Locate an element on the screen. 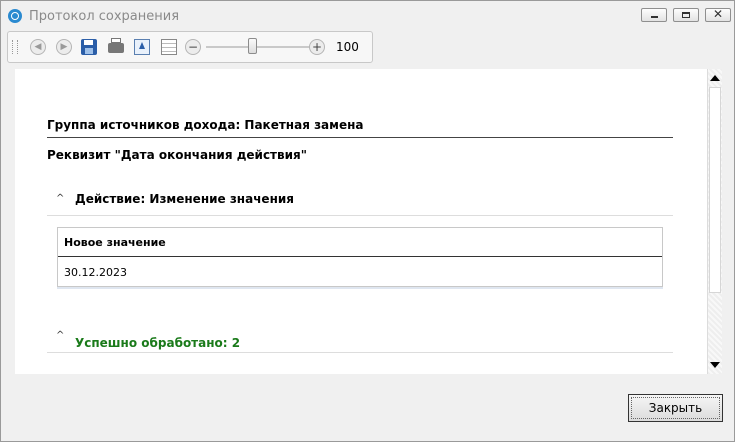  back-icon: ◀ is located at coordinates (38, 47).